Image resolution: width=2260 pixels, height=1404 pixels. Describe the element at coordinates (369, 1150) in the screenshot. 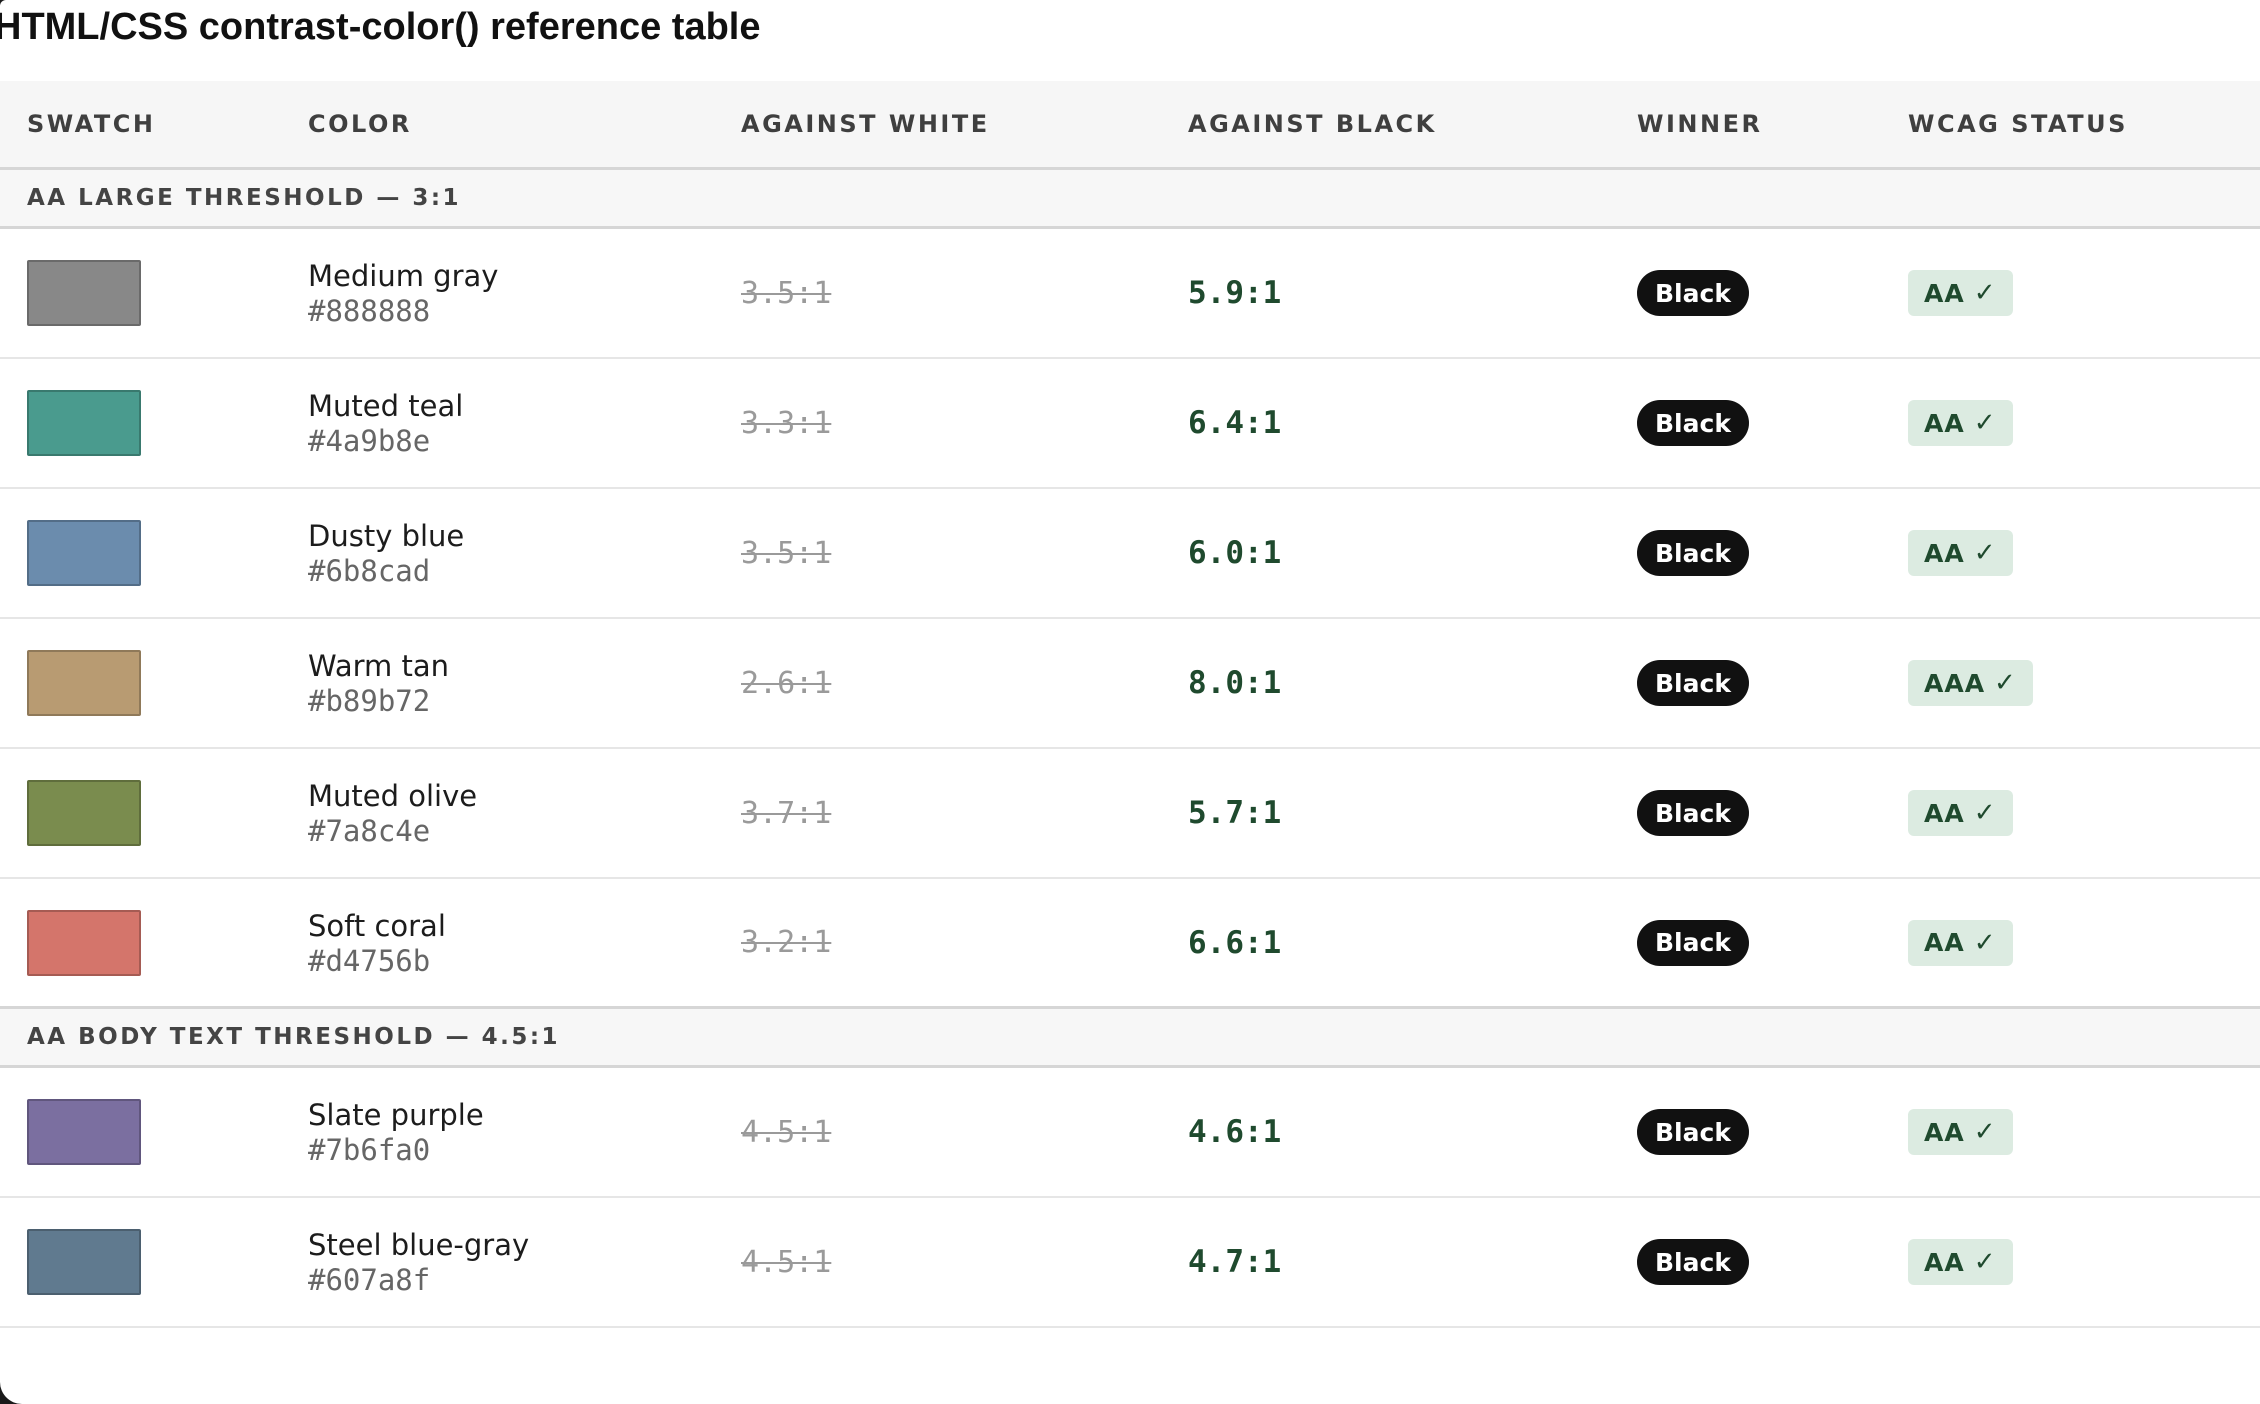

I see `color-hex: #7b6fa0` at that location.